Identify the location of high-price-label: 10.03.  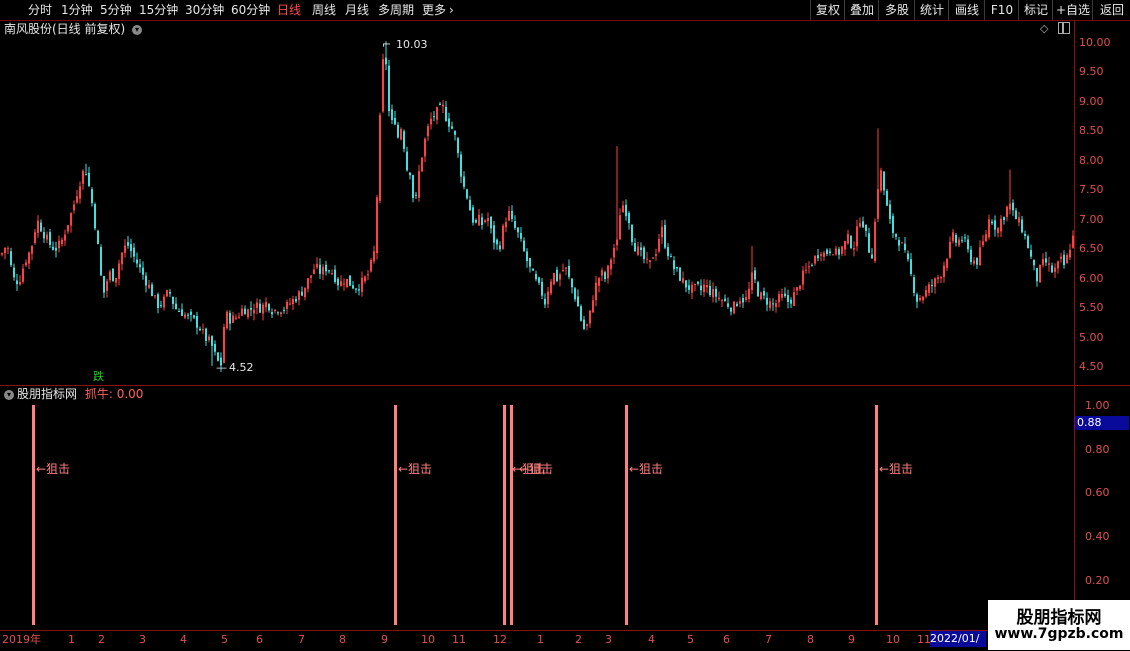
(412, 44).